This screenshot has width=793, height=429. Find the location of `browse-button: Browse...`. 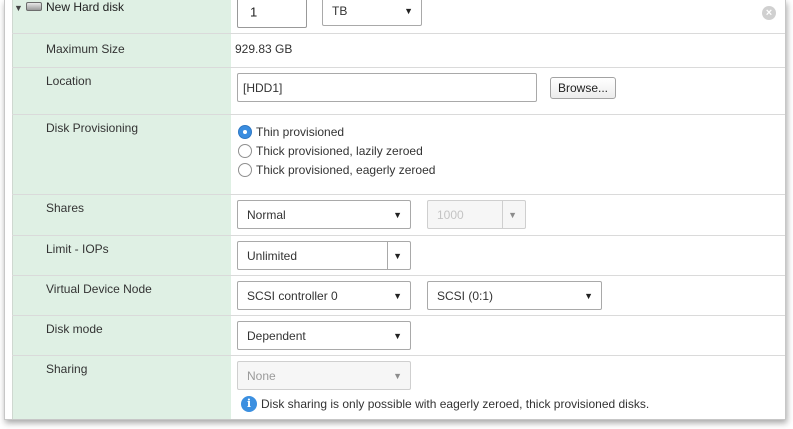

browse-button: Browse... is located at coordinates (583, 88).